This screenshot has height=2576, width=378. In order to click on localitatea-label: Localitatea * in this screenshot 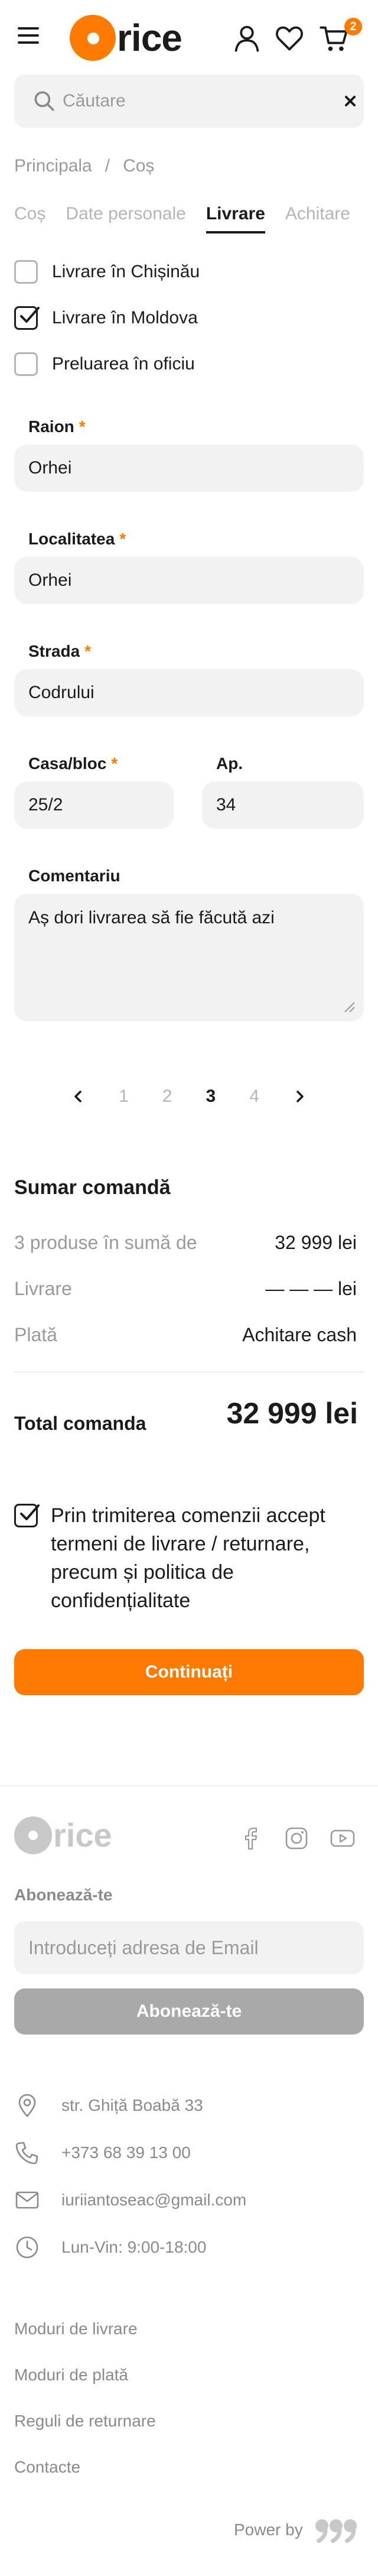, I will do `click(77, 539)`.